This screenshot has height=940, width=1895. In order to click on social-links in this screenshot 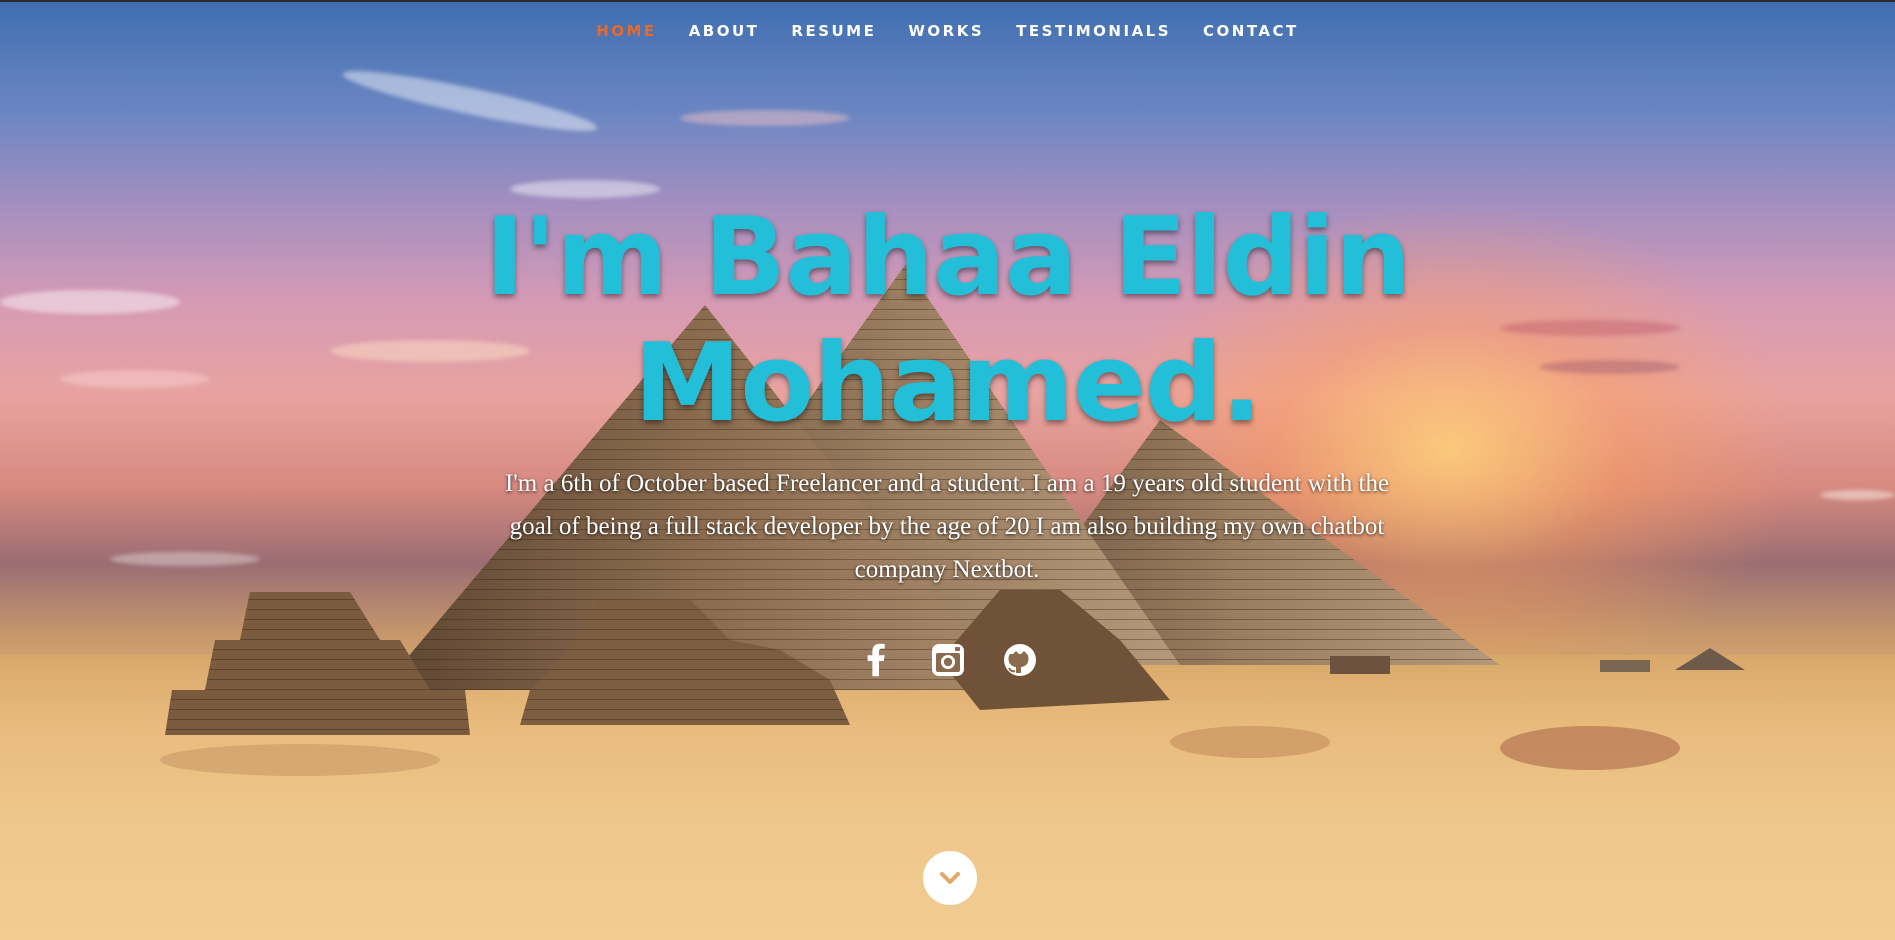, I will do `click(947, 660)`.